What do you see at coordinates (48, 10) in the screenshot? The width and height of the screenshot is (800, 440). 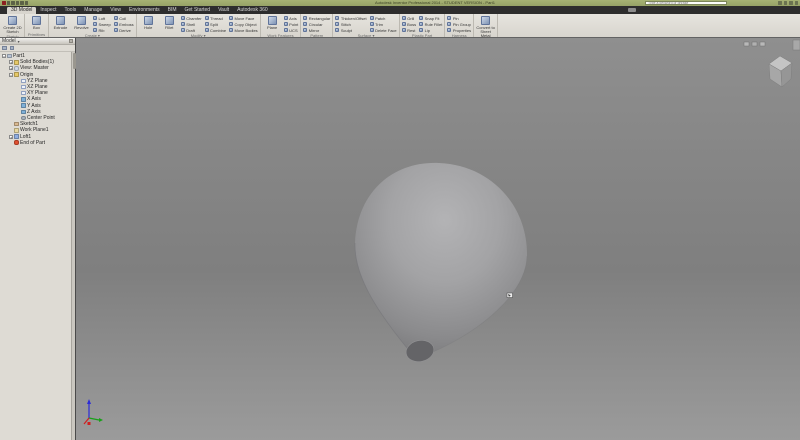 I see `tab-inspect: Inspect` at bounding box center [48, 10].